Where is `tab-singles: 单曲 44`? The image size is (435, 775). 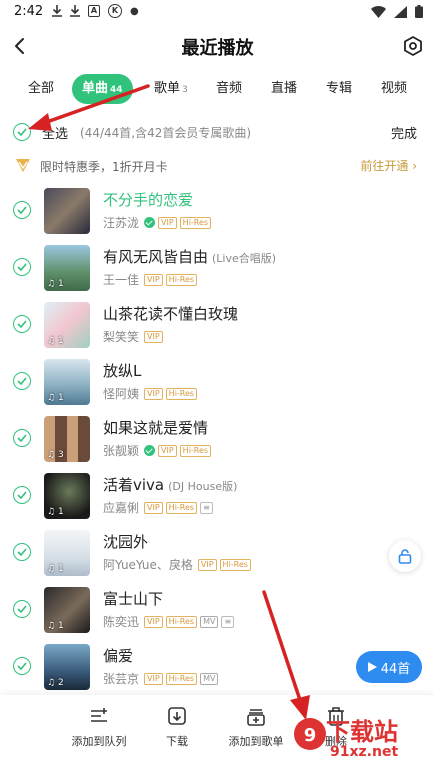
tab-singles: 单曲 44 is located at coordinates (102, 89).